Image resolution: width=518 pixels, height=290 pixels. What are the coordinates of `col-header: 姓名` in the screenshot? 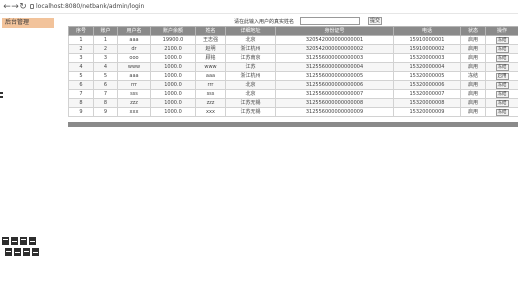 It's located at (210, 31).